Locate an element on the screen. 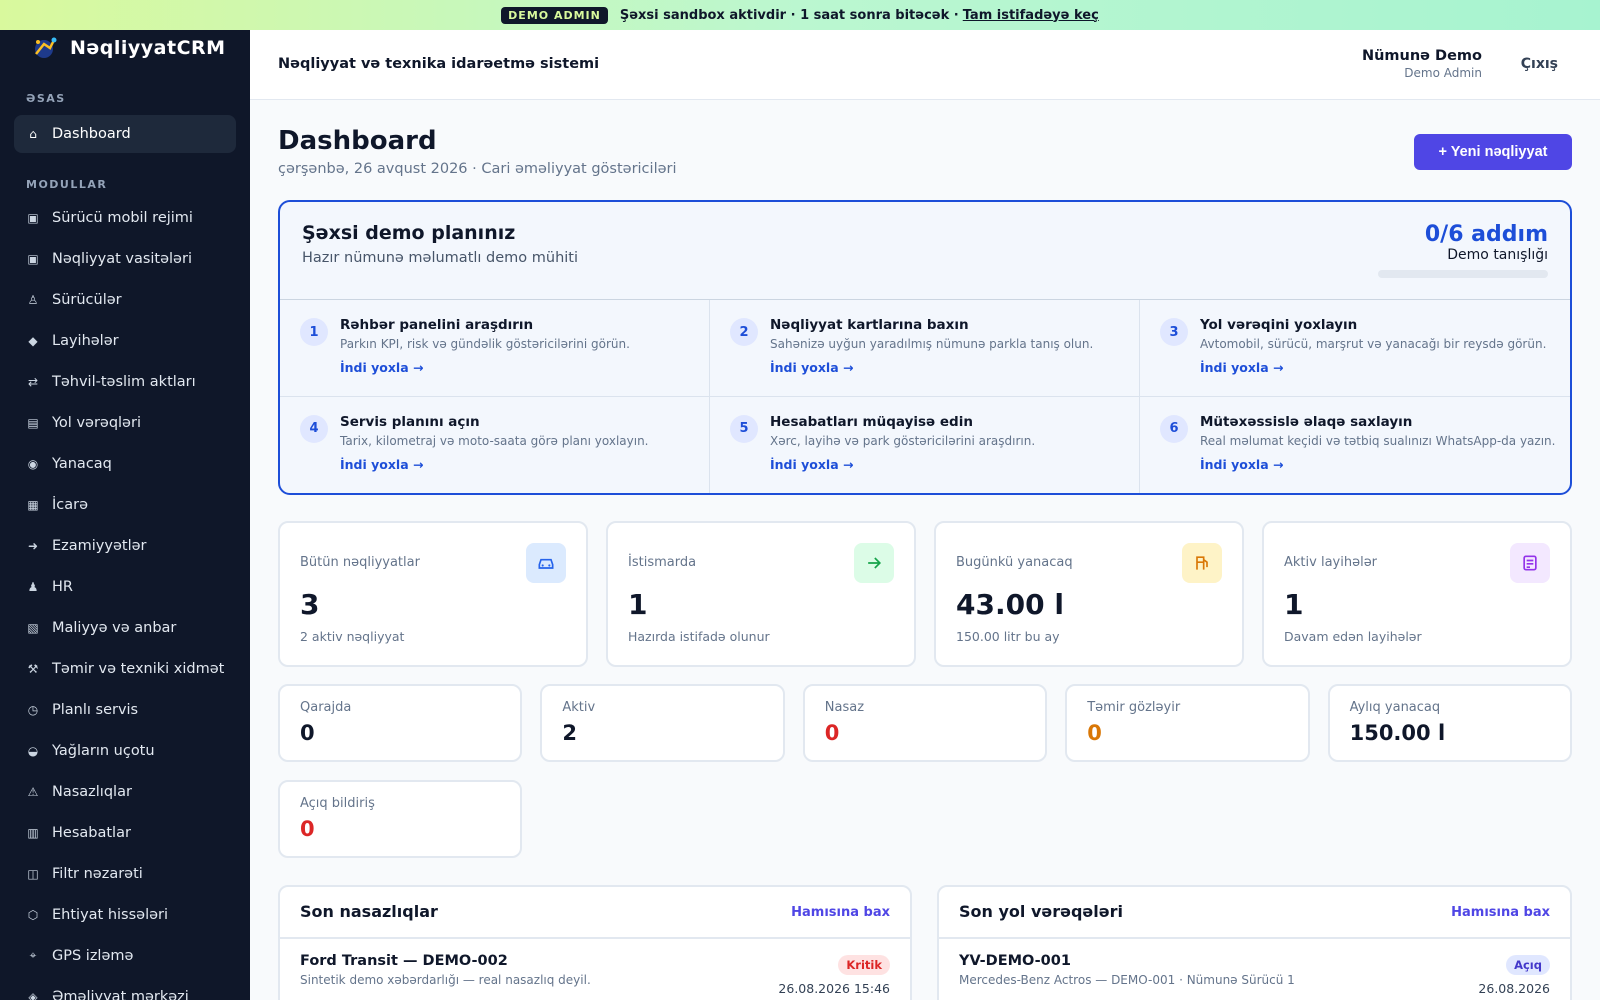 This screenshot has height=1000, width=1600. sidebar-item-6: ◉ Yanacaq is located at coordinates (125, 463).